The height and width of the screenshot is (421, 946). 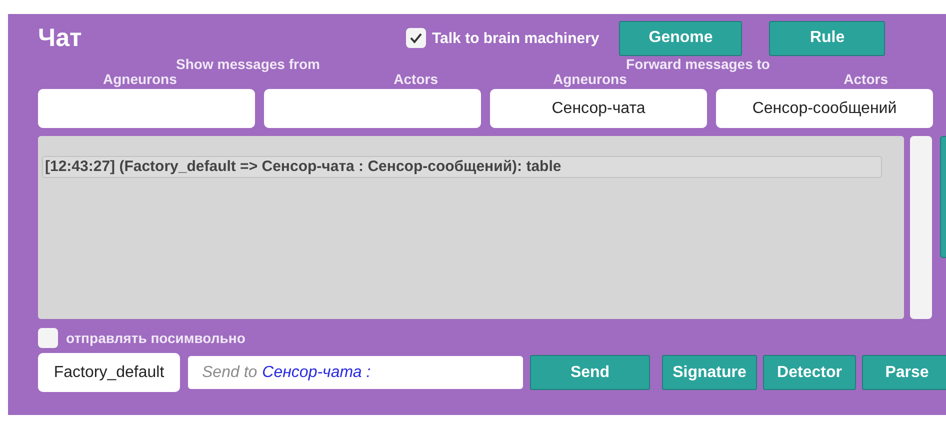 What do you see at coordinates (921, 227) in the screenshot?
I see `scrollbar` at bounding box center [921, 227].